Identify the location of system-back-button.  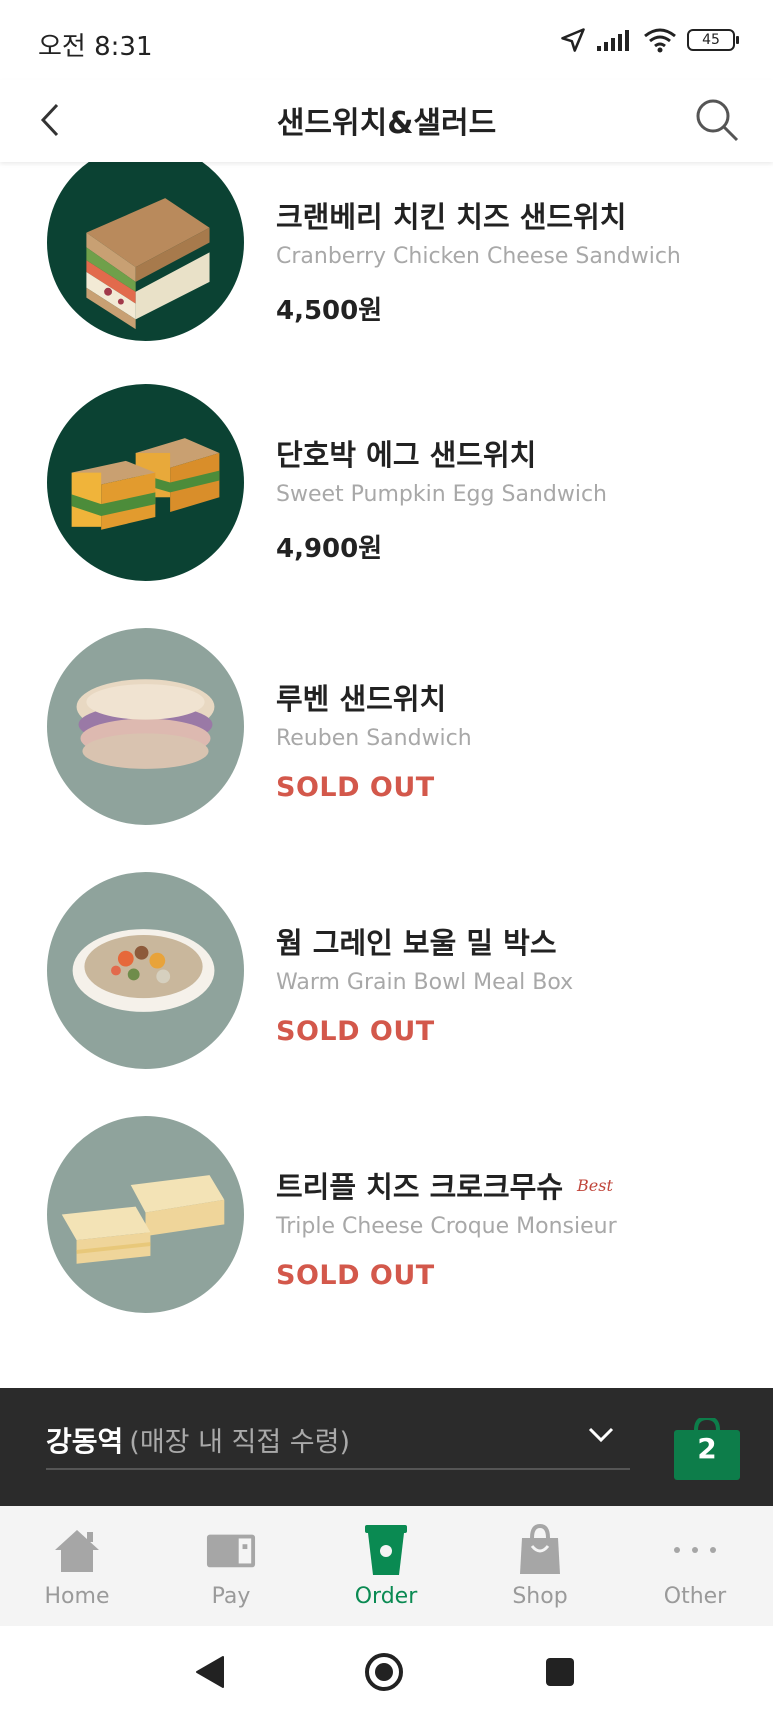
(210, 1672).